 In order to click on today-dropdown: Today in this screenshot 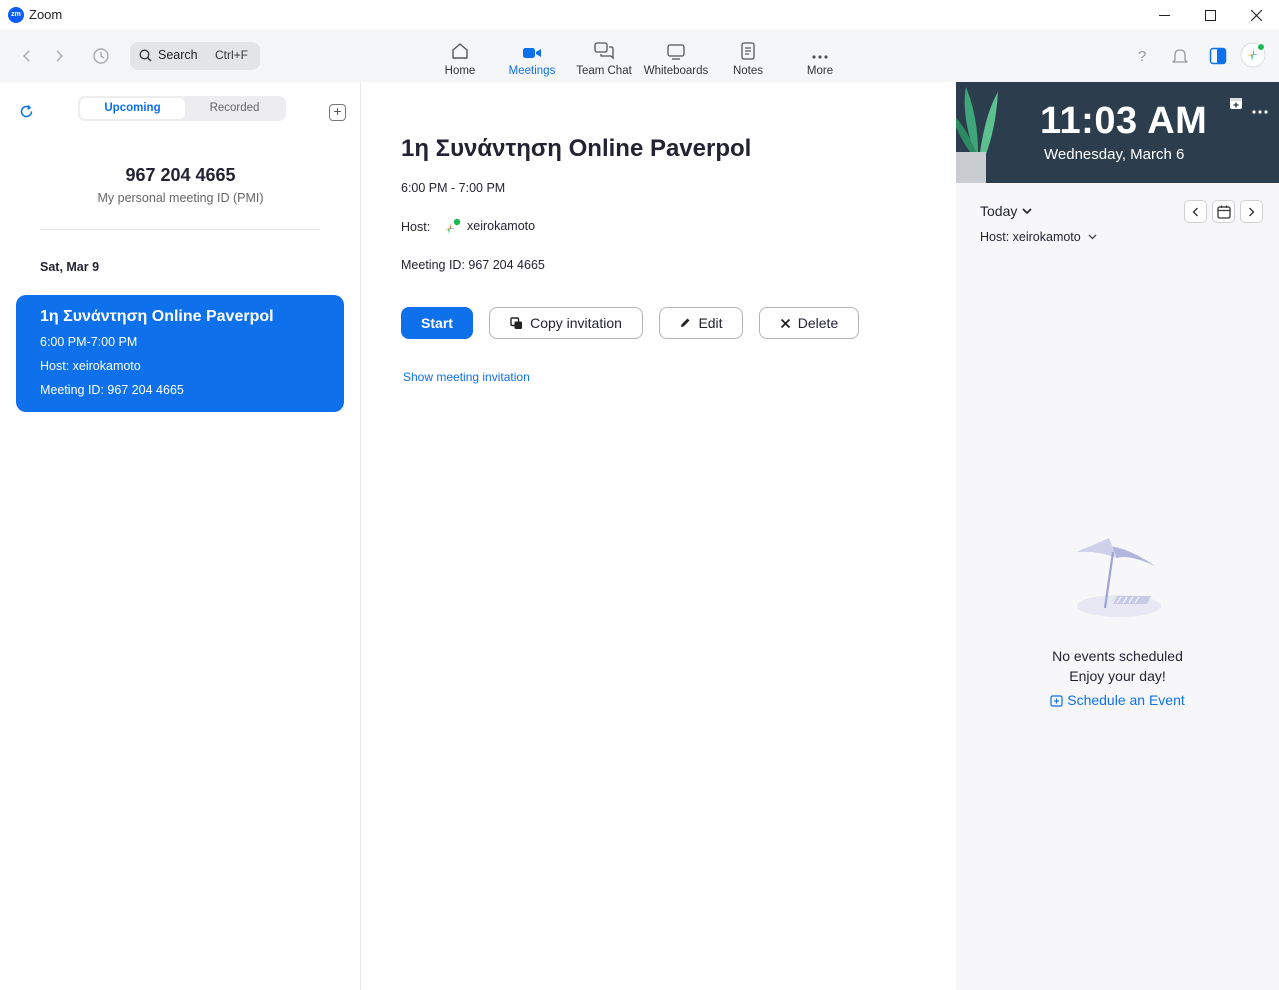, I will do `click(1006, 211)`.